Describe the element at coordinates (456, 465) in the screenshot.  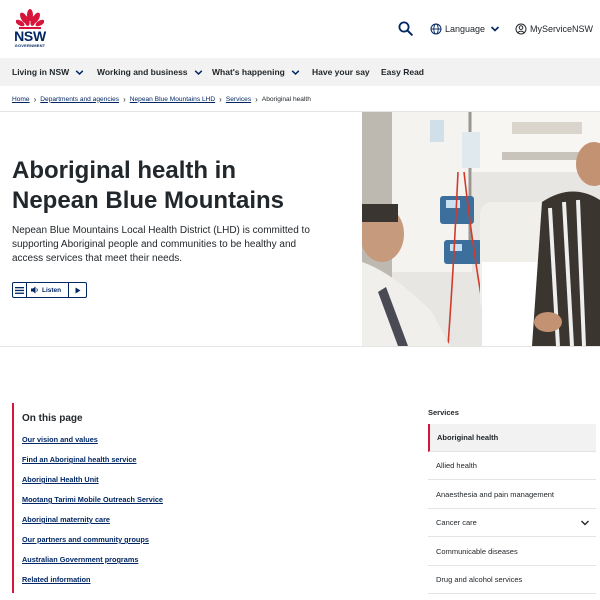
I see `services-item-label: Allied health` at that location.